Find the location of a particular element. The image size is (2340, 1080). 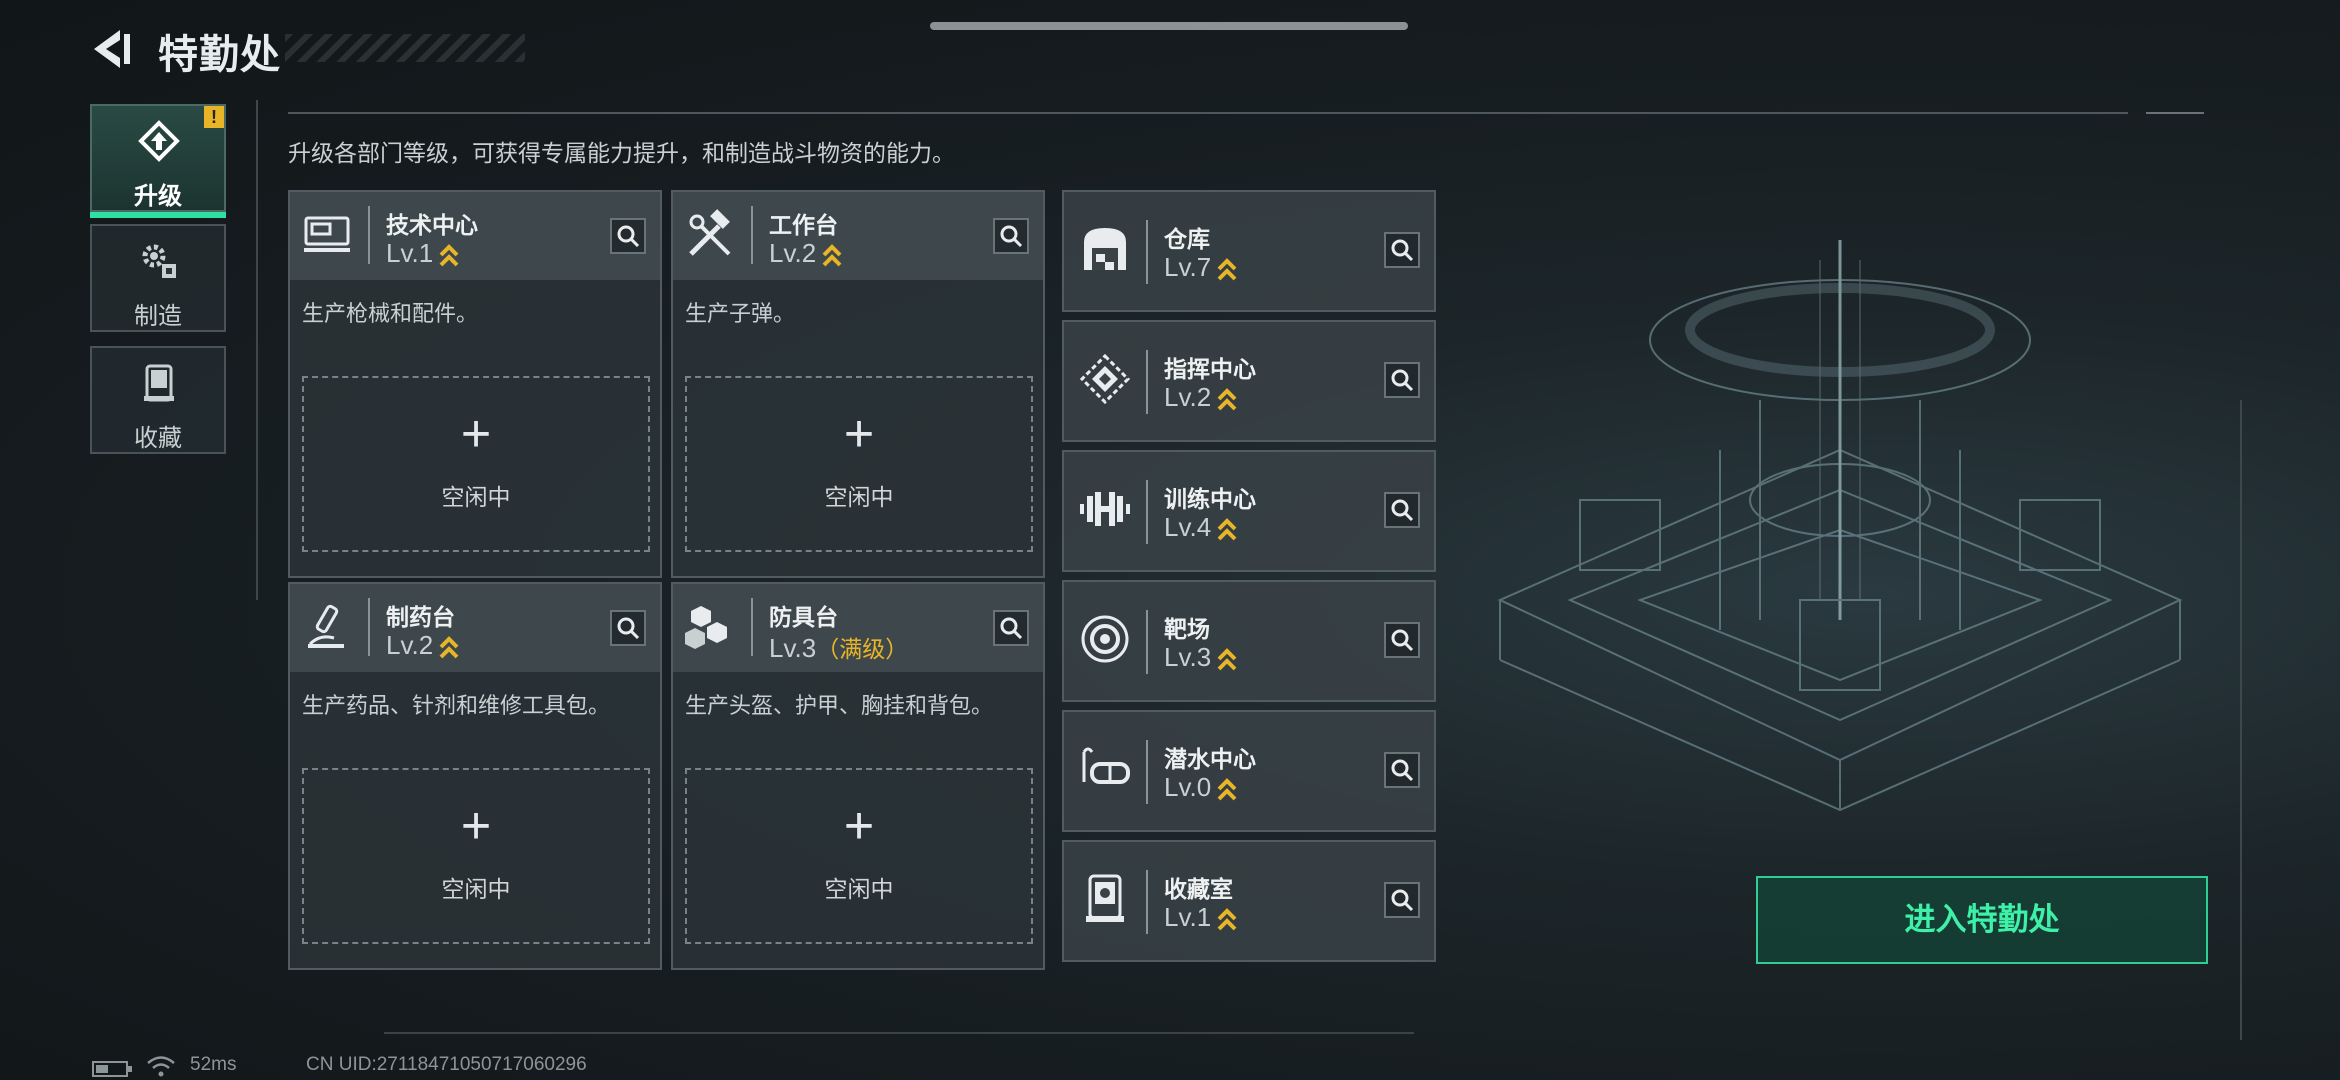

facility-level: Lv.7 is located at coordinates (1200, 267).